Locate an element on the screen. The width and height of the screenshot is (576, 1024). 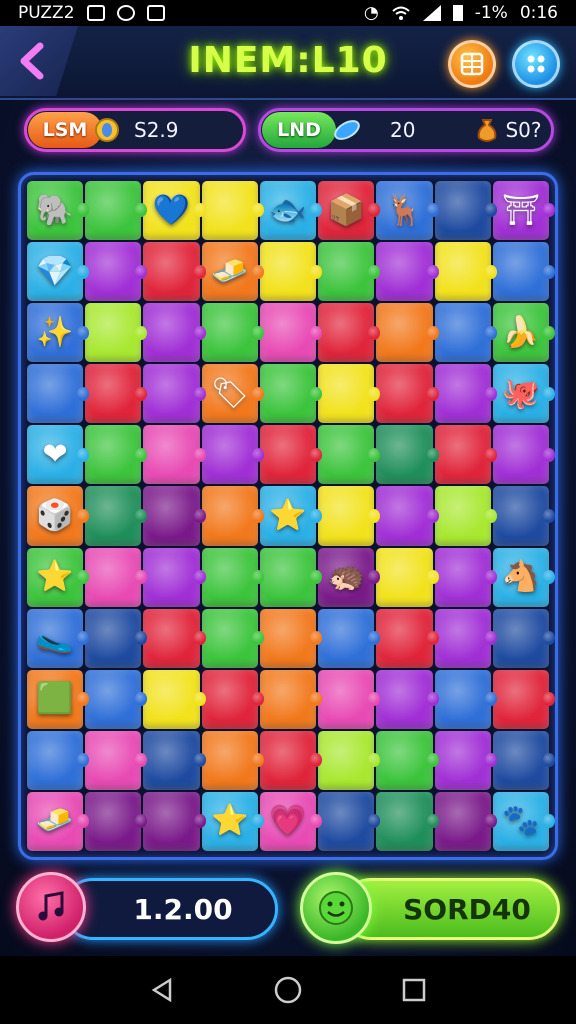
puzzle-tile: 🦌 is located at coordinates (407, 211).